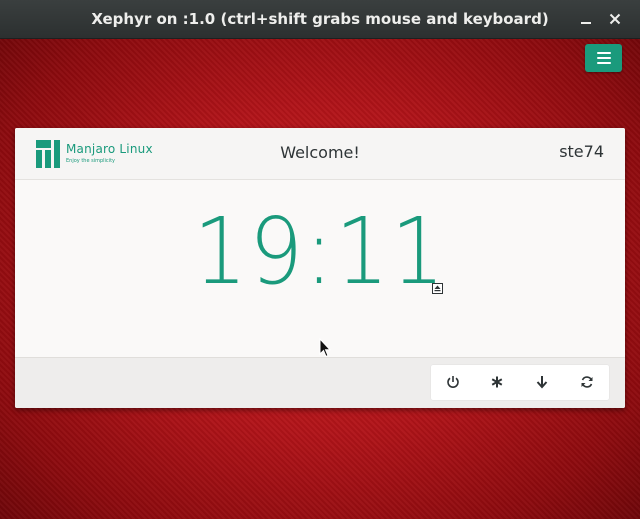 This screenshot has height=519, width=640. I want to click on username-label: ste74, so click(581, 151).